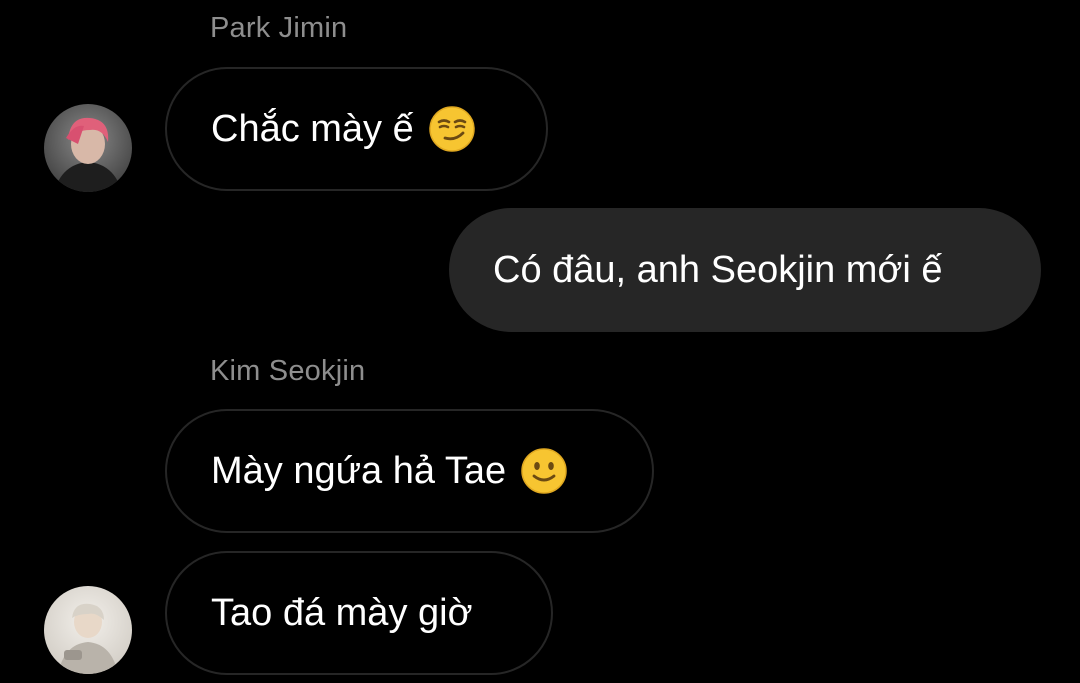 The image size is (1080, 683). I want to click on message-text: Chắc mày ế, so click(312, 128).